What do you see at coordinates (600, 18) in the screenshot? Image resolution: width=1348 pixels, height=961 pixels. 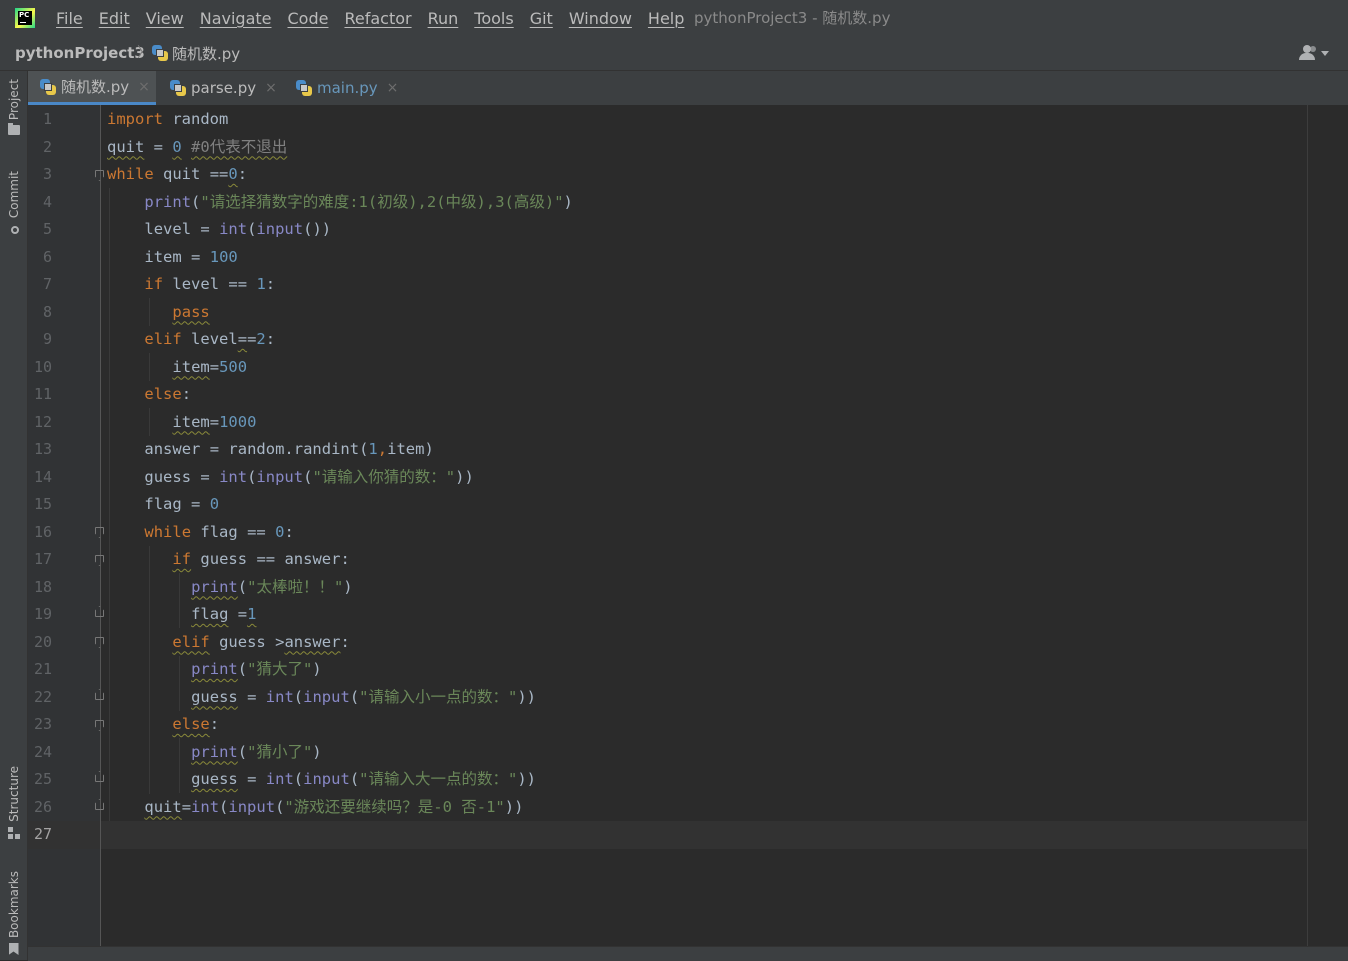 I see `menu-window: Window` at bounding box center [600, 18].